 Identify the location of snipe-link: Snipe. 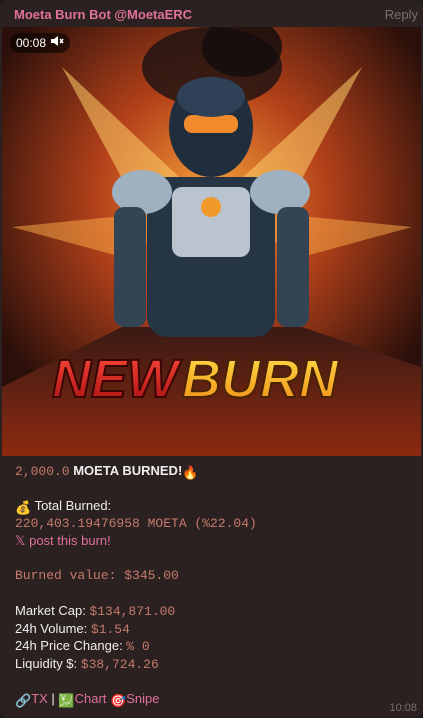
(142, 698).